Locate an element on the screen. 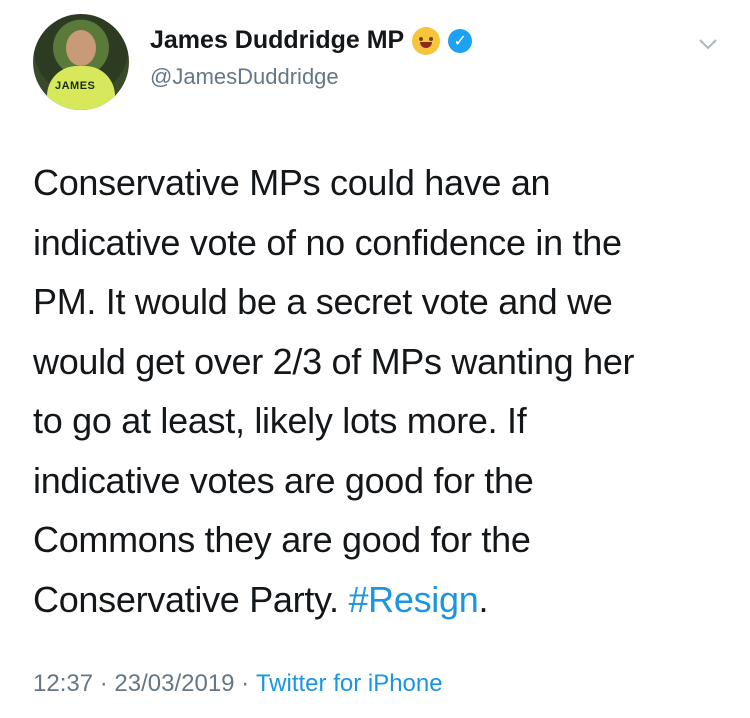  author-name-row: James Duddridge MP ✓ is located at coordinates (311, 40).